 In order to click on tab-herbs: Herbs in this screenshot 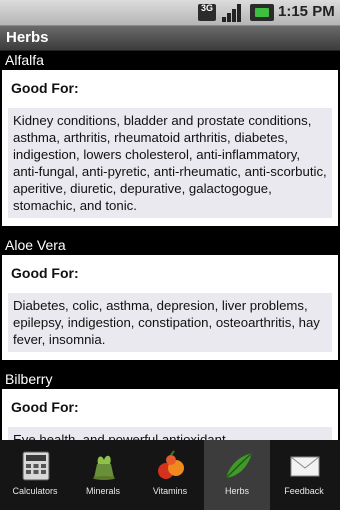, I will do `click(237, 475)`.